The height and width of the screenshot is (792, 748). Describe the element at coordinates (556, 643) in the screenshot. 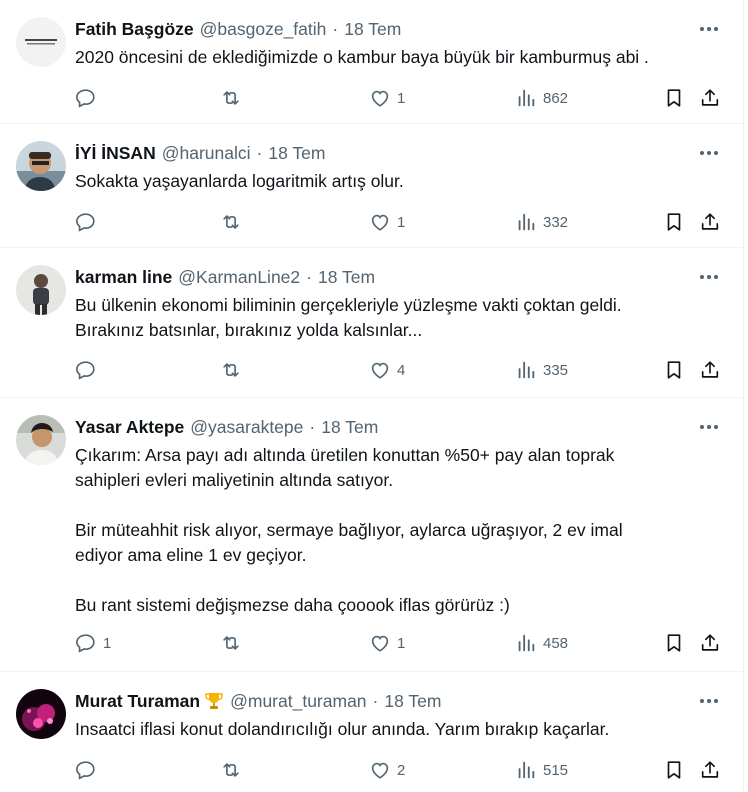

I see `view-count: 458` at that location.